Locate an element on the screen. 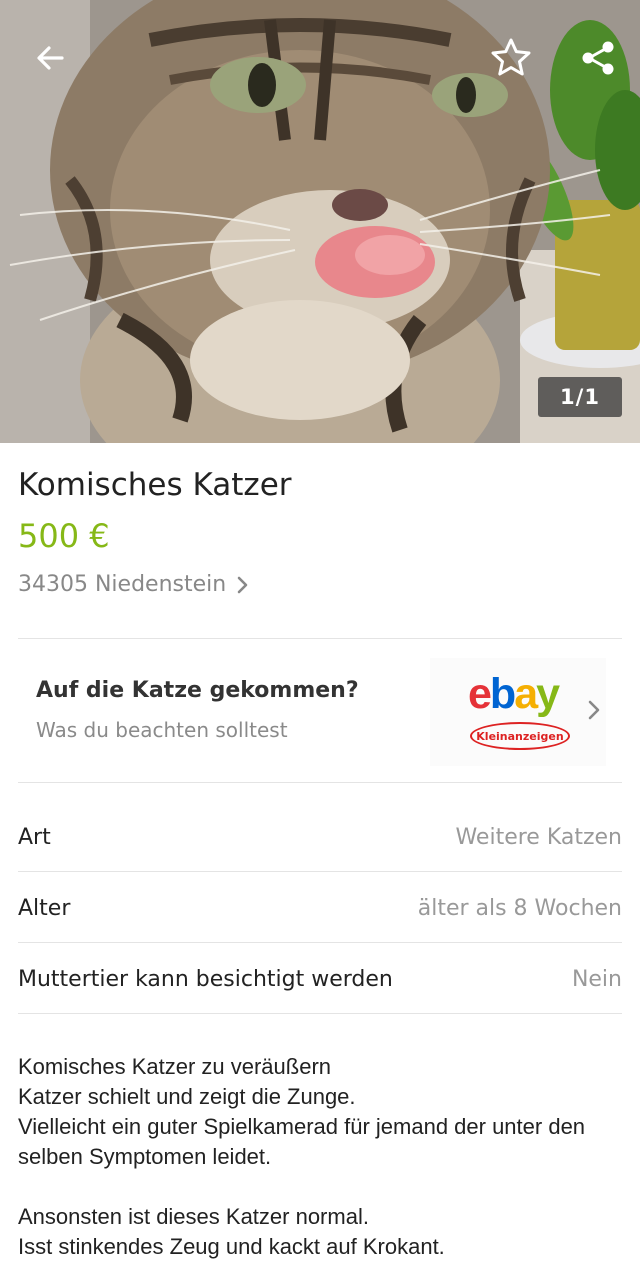 The width and height of the screenshot is (640, 1262). attribute-value: Nein is located at coordinates (596, 979).